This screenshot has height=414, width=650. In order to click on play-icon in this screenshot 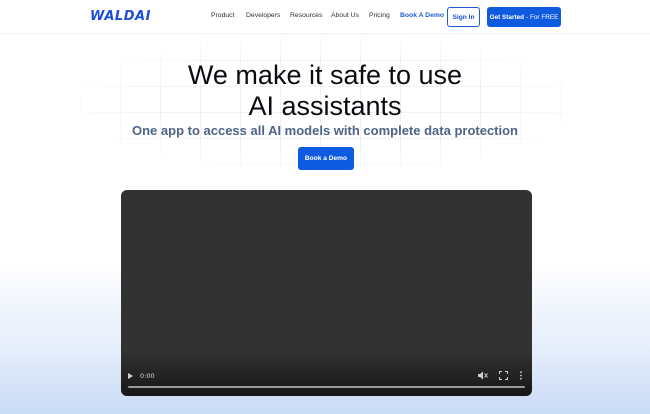, I will do `click(130, 376)`.